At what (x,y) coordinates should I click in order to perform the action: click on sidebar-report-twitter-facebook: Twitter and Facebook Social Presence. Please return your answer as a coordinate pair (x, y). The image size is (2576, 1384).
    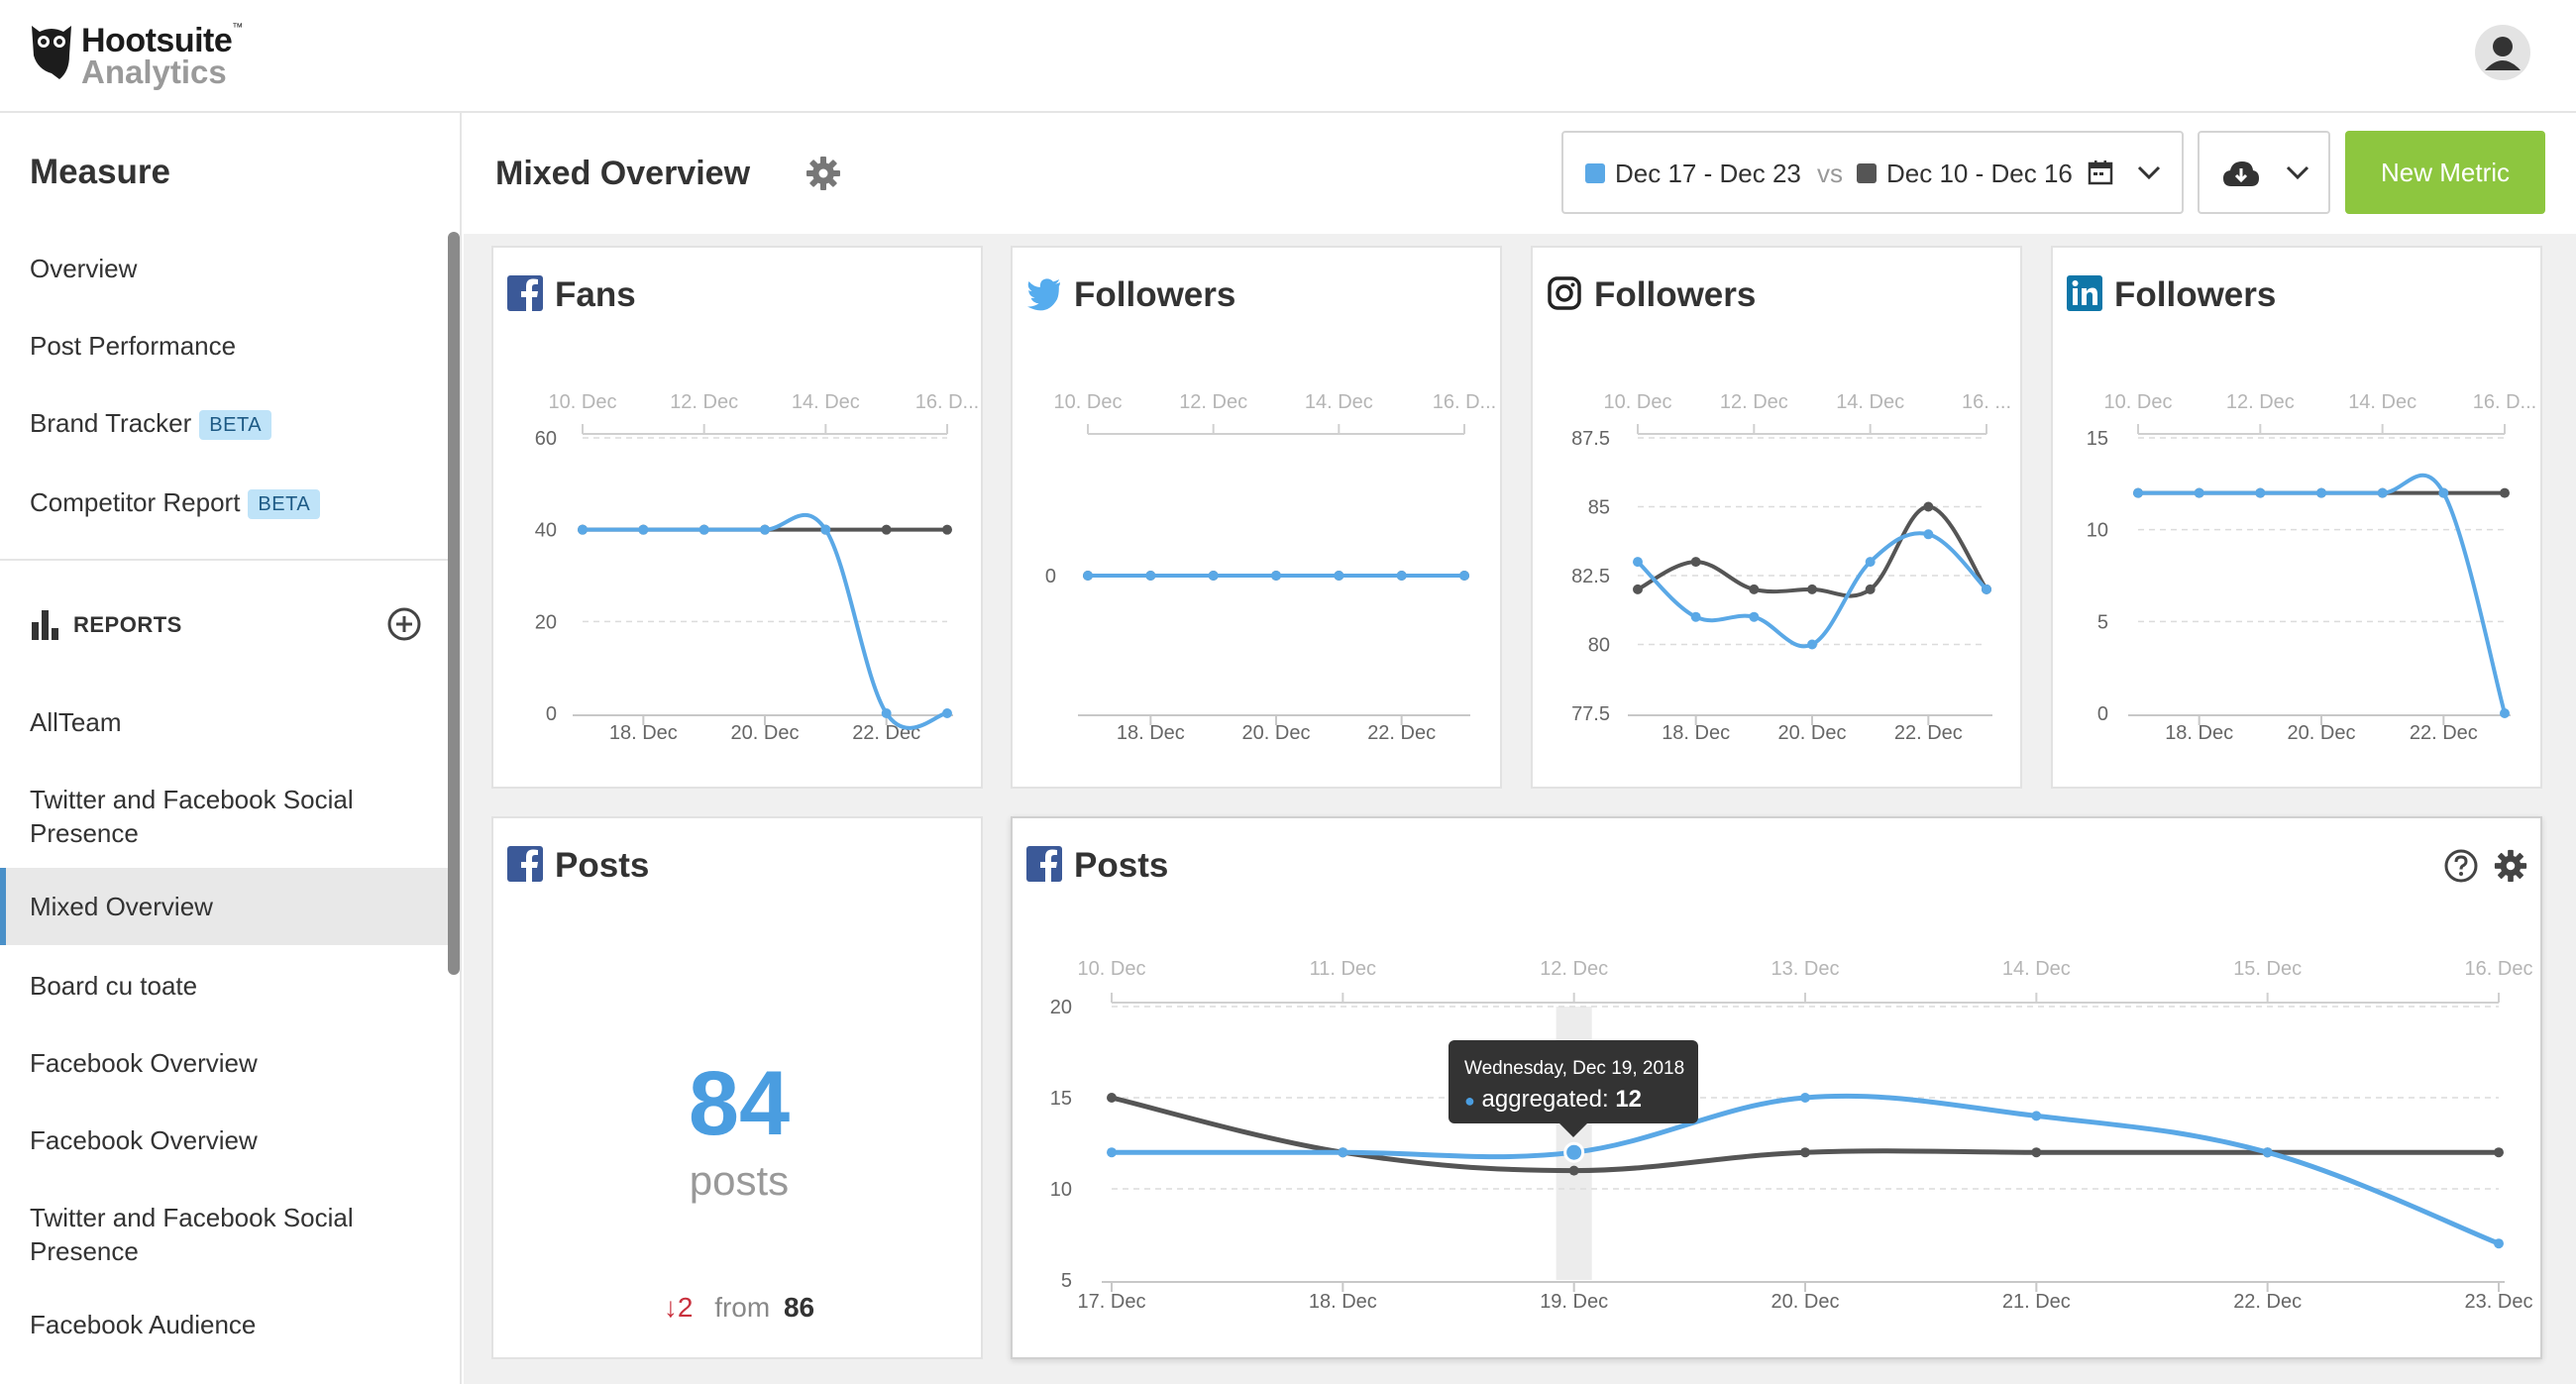
    Looking at the image, I should click on (208, 817).